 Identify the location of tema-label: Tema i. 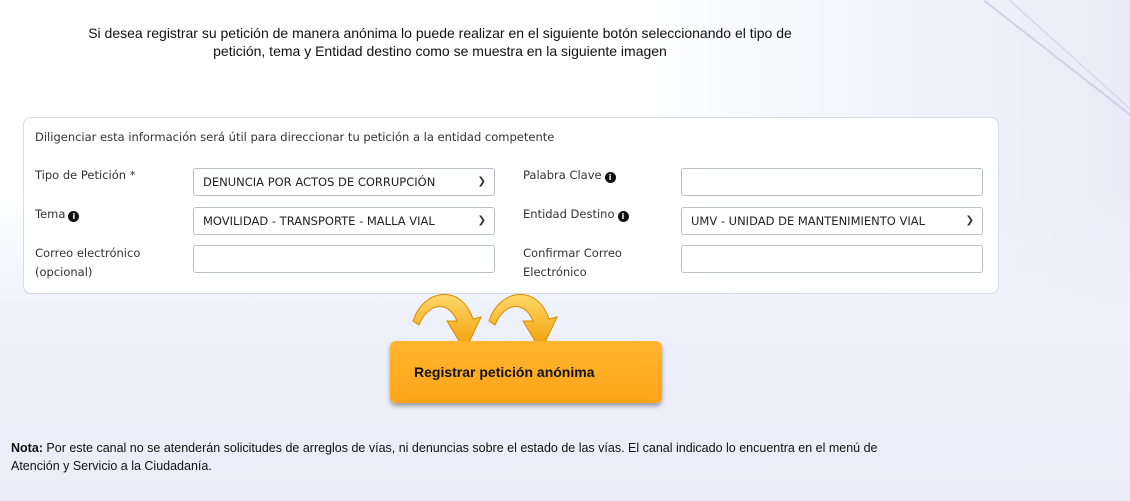
(57, 214).